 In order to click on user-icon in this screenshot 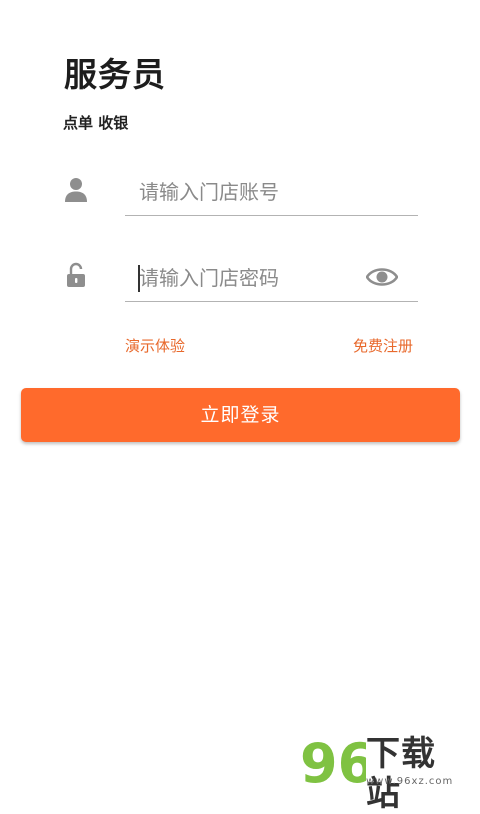, I will do `click(76, 190)`.